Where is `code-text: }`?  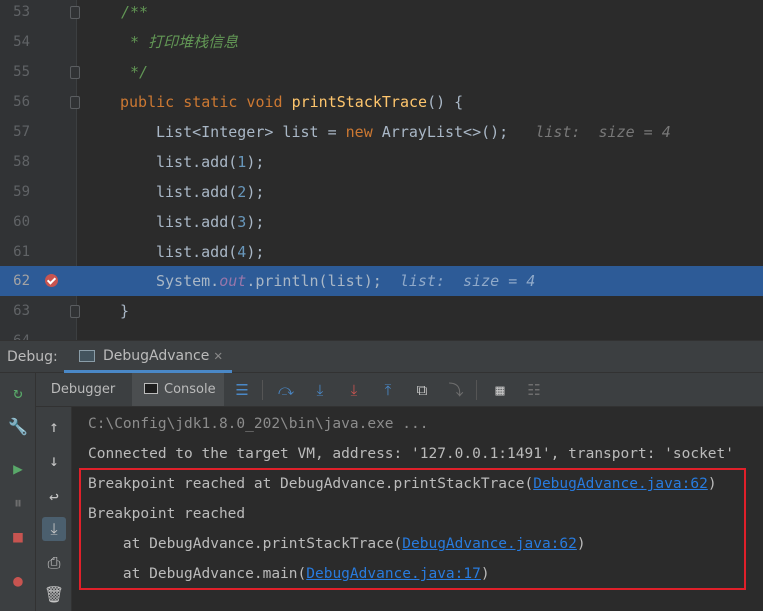 code-text: } is located at coordinates (124, 311).